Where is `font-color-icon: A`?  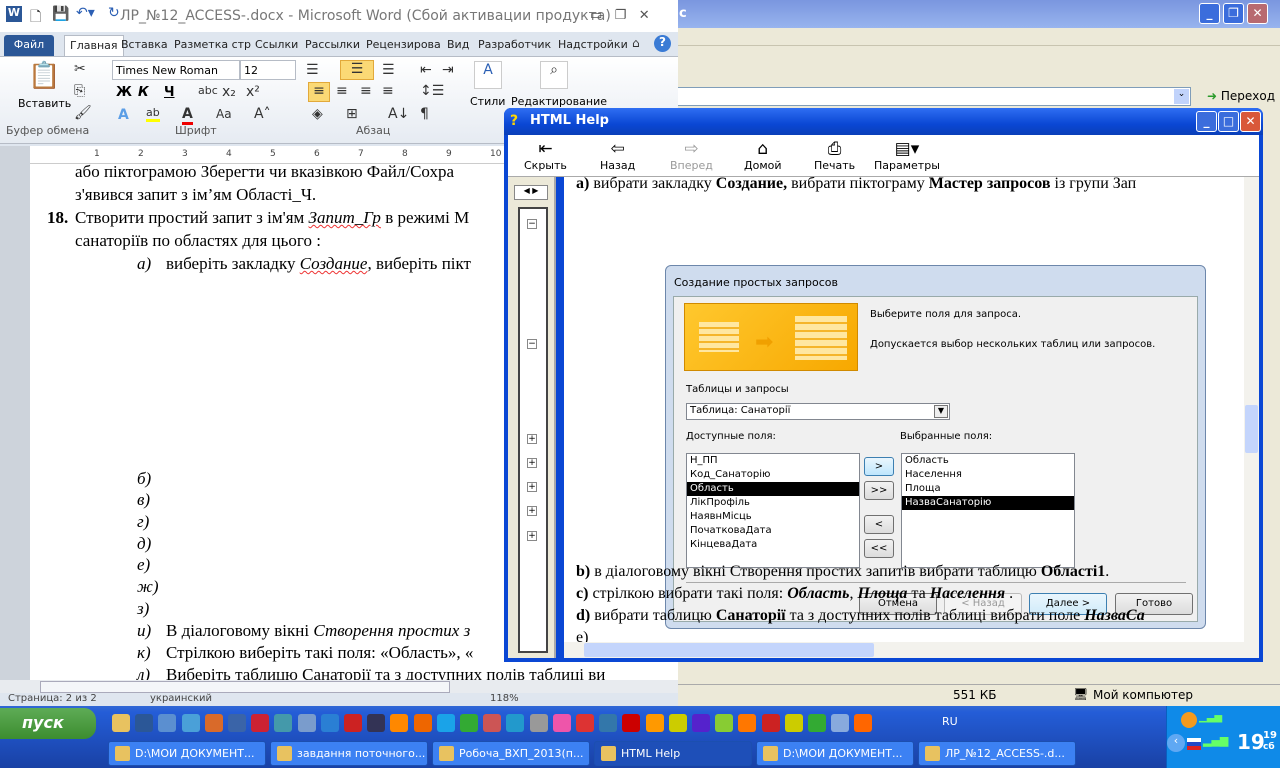 font-color-icon: A is located at coordinates (187, 115).